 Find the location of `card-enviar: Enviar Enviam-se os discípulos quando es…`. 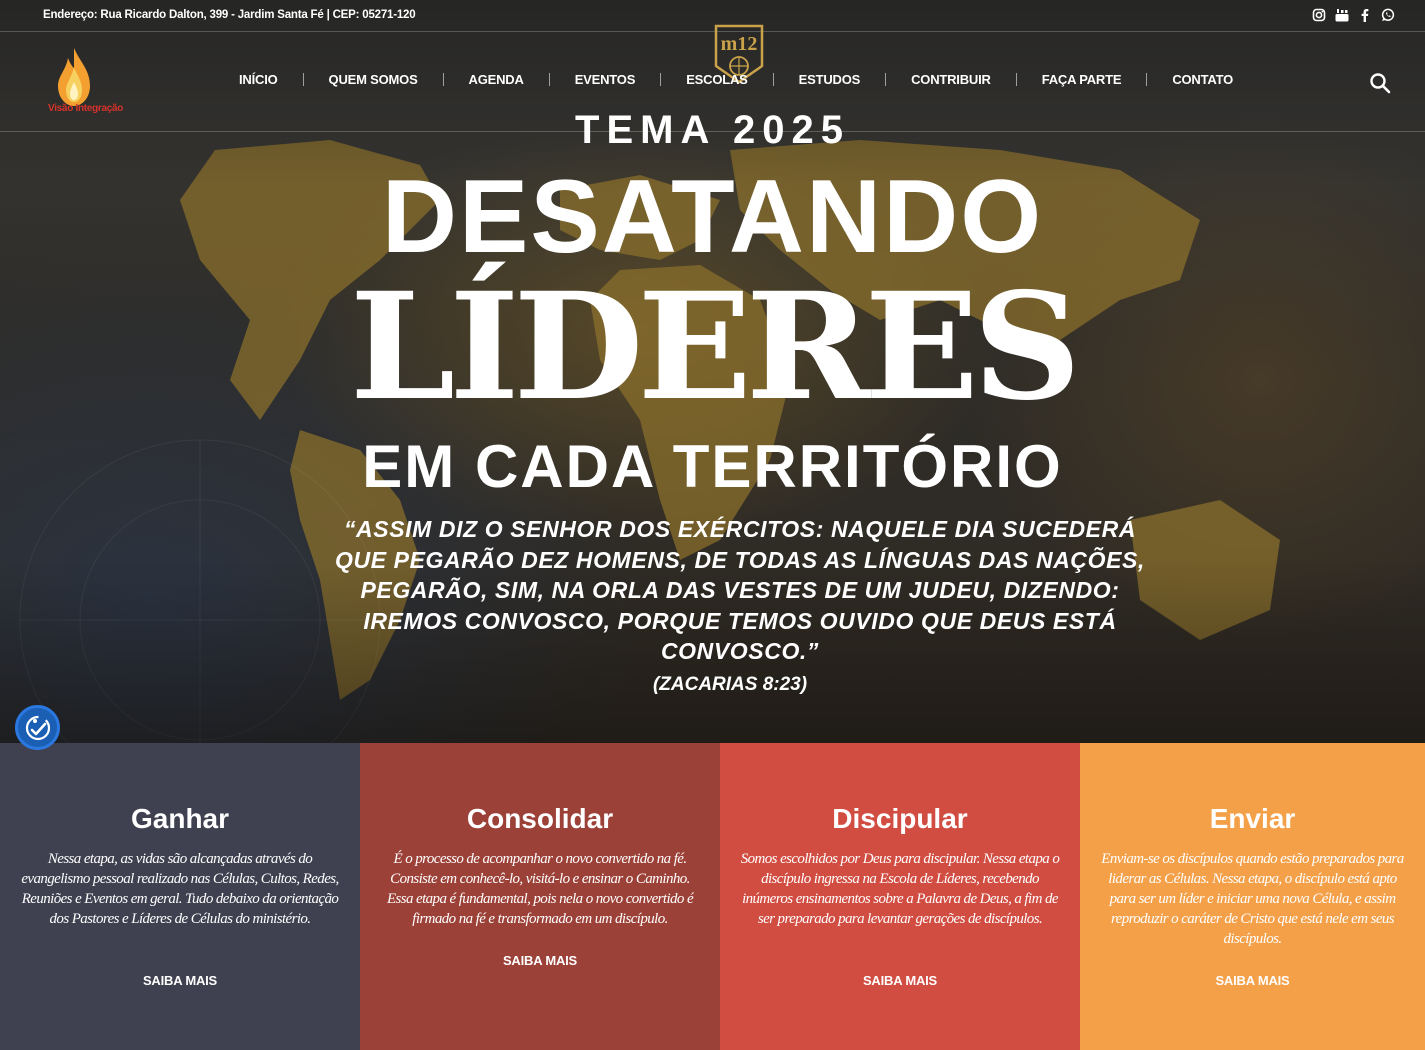

card-enviar: Enviar Enviam-se os discípulos quando es… is located at coordinates (1252, 896).